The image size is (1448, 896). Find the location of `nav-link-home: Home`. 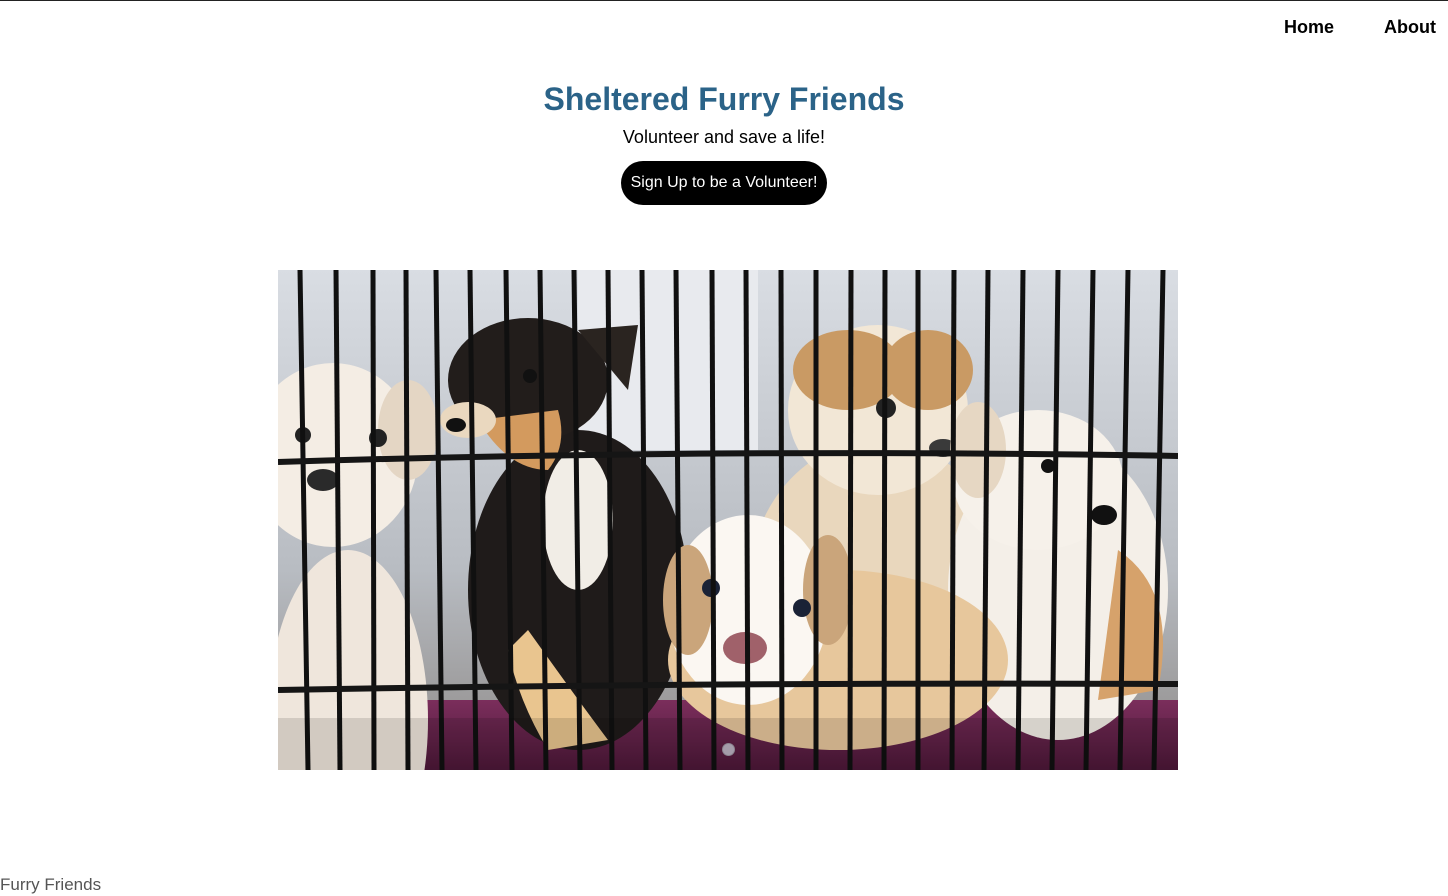

nav-link-home: Home is located at coordinates (1328, 27).